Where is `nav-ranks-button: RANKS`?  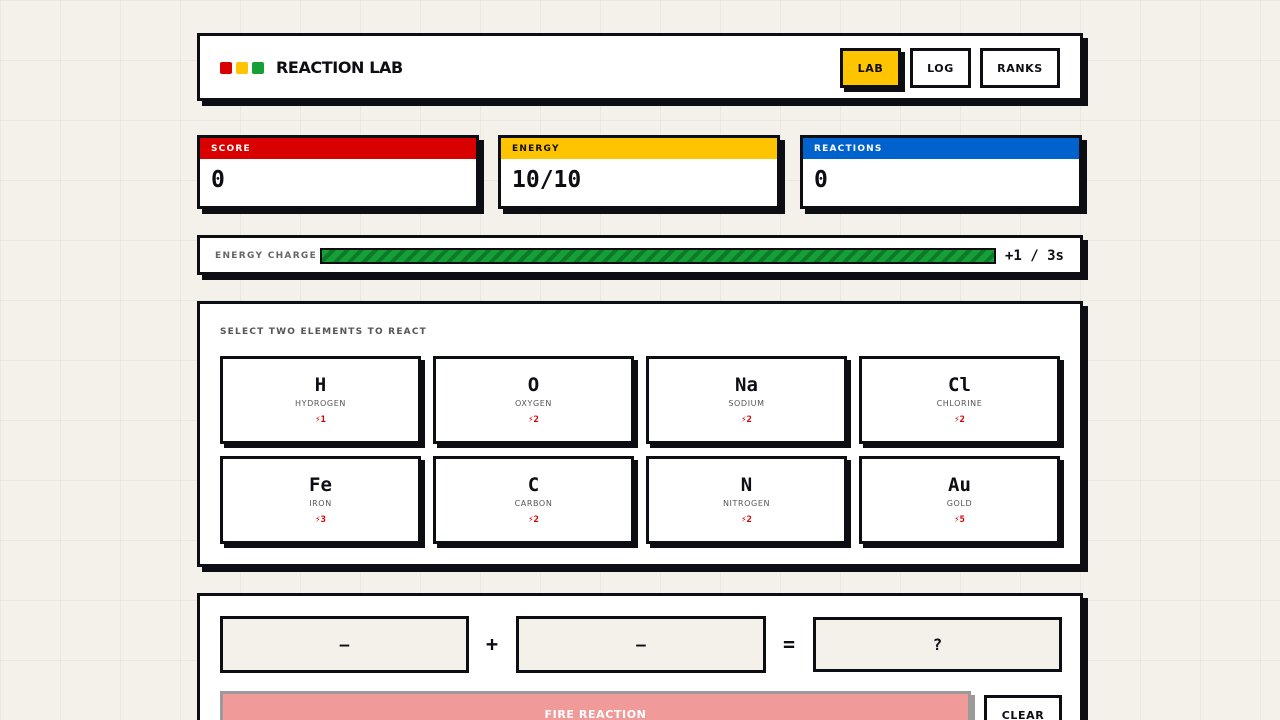 nav-ranks-button: RANKS is located at coordinates (1020, 68).